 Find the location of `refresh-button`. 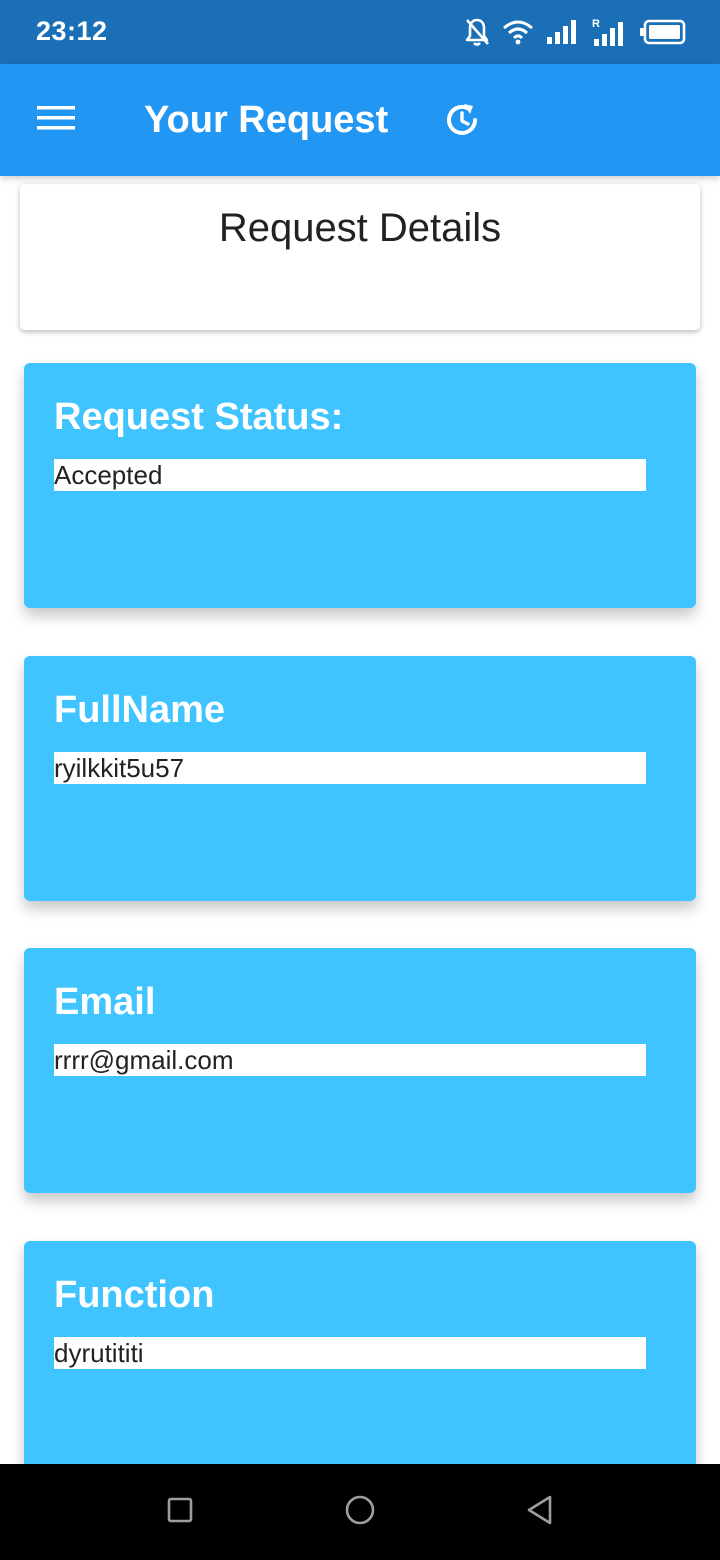

refresh-button is located at coordinates (462, 122).